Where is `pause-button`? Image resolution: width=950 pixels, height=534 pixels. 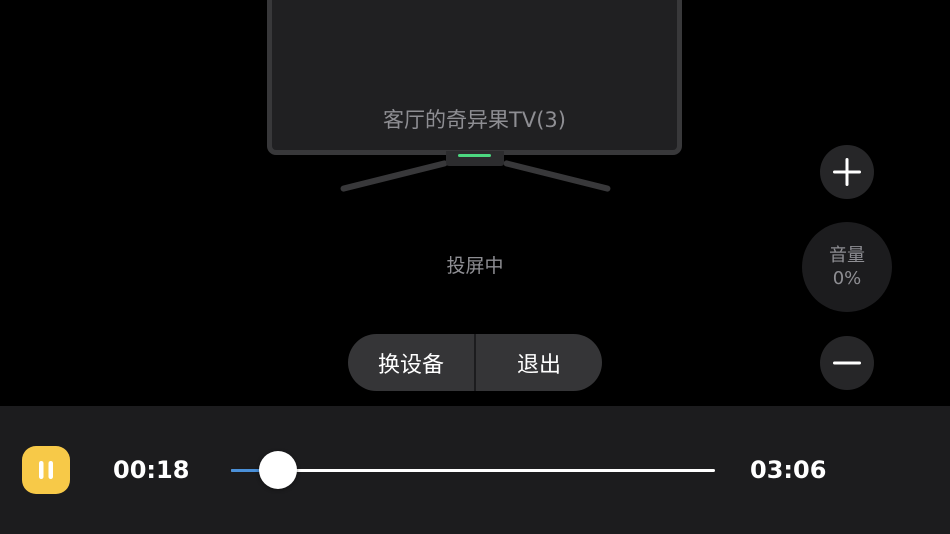 pause-button is located at coordinates (46, 470).